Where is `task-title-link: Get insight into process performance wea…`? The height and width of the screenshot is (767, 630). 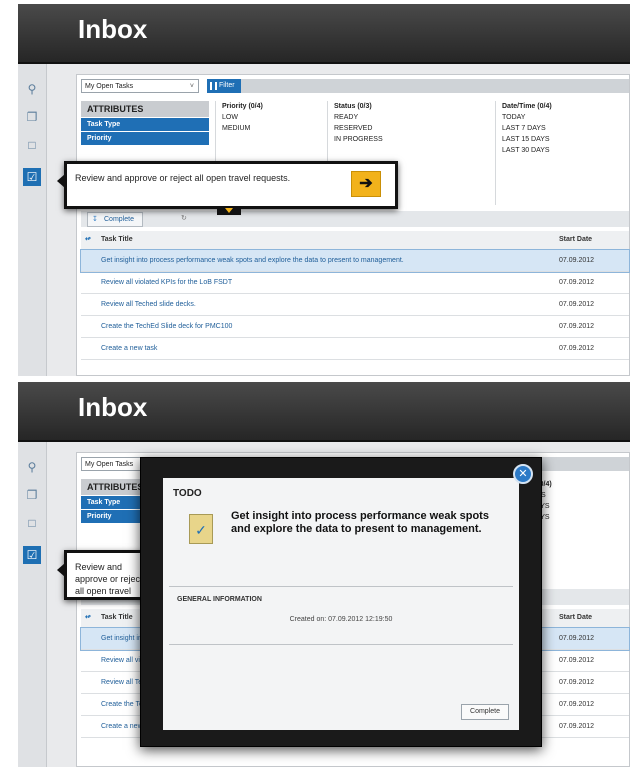 task-title-link: Get insight into process performance wea… is located at coordinates (252, 260).